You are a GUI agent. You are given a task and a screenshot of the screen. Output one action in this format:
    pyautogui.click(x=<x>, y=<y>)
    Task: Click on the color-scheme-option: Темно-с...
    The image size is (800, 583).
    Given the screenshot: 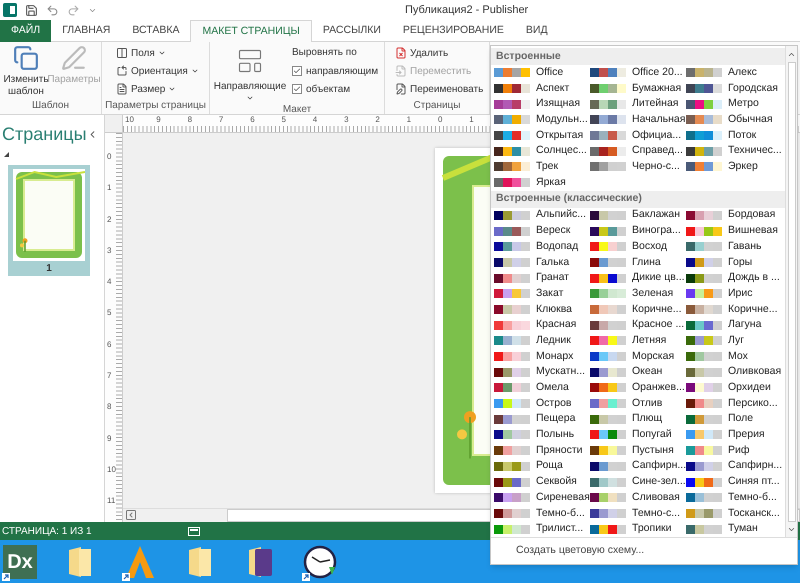 What is the action you would take?
    pyautogui.click(x=638, y=514)
    